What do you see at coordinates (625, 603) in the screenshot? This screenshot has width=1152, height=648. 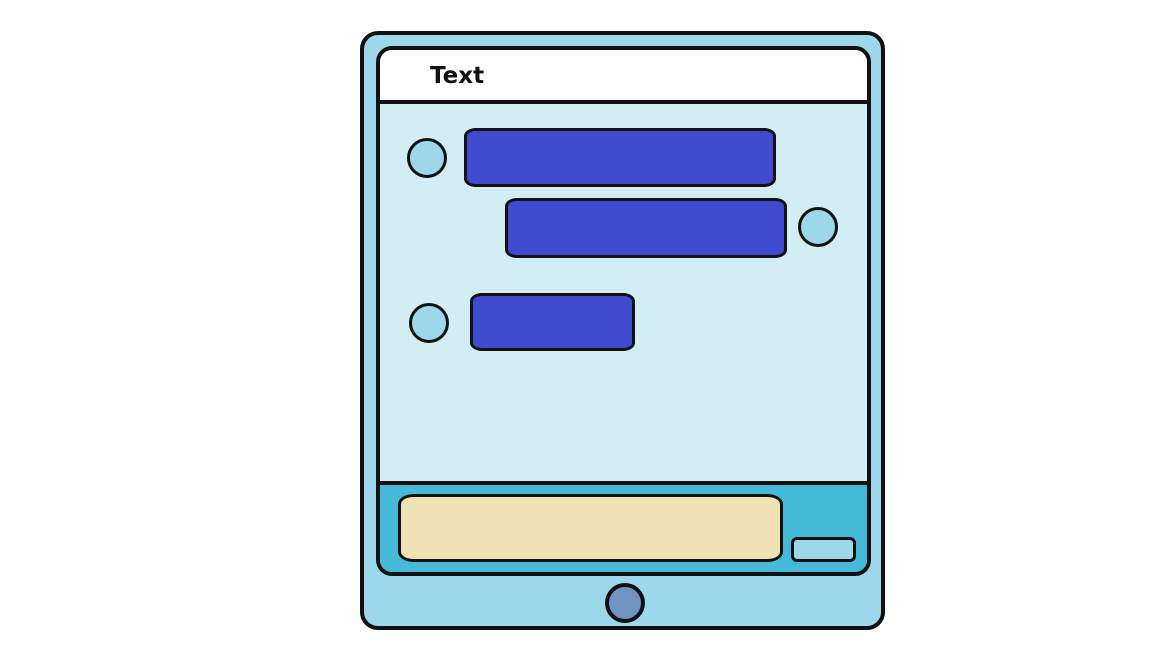 I see `home-button-icon` at bounding box center [625, 603].